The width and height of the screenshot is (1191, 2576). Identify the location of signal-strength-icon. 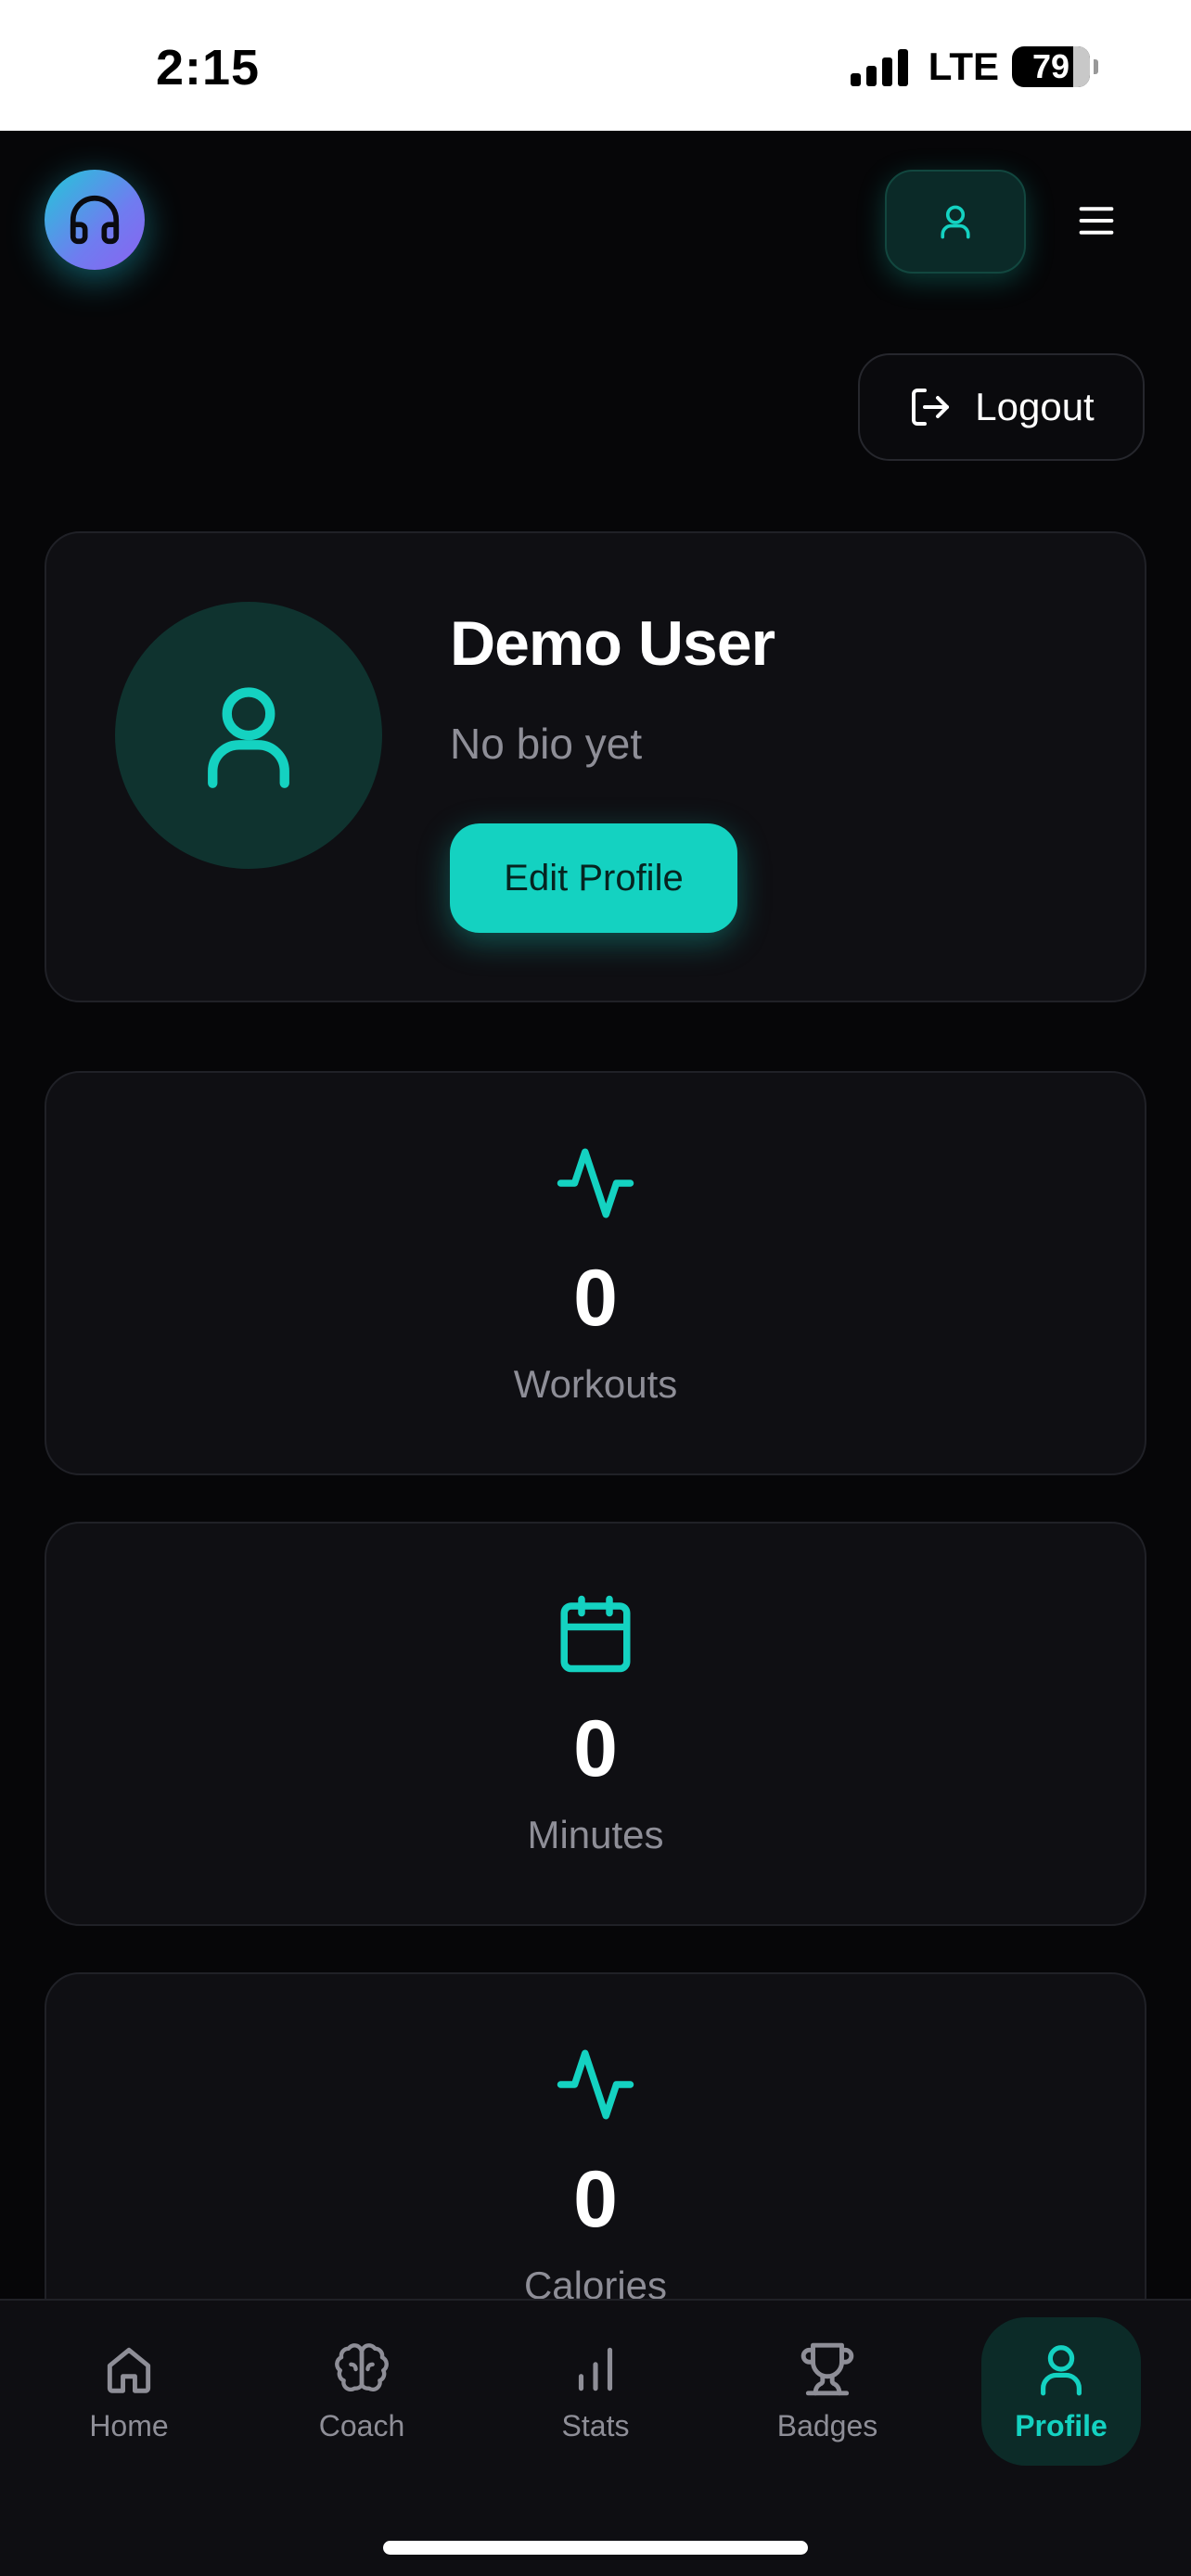
(879, 66).